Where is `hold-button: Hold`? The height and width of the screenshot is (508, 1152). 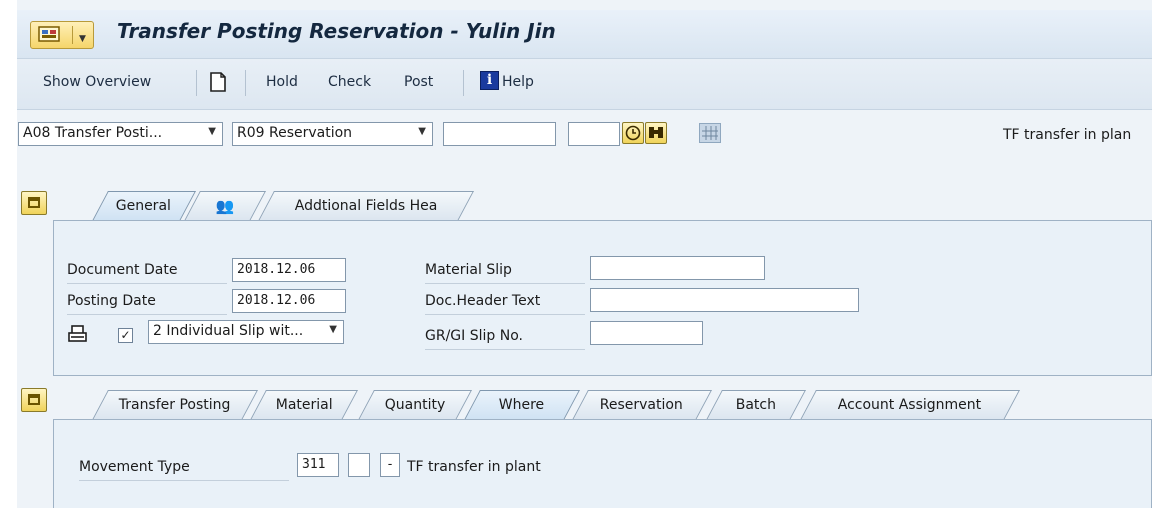
hold-button: Hold is located at coordinates (282, 82).